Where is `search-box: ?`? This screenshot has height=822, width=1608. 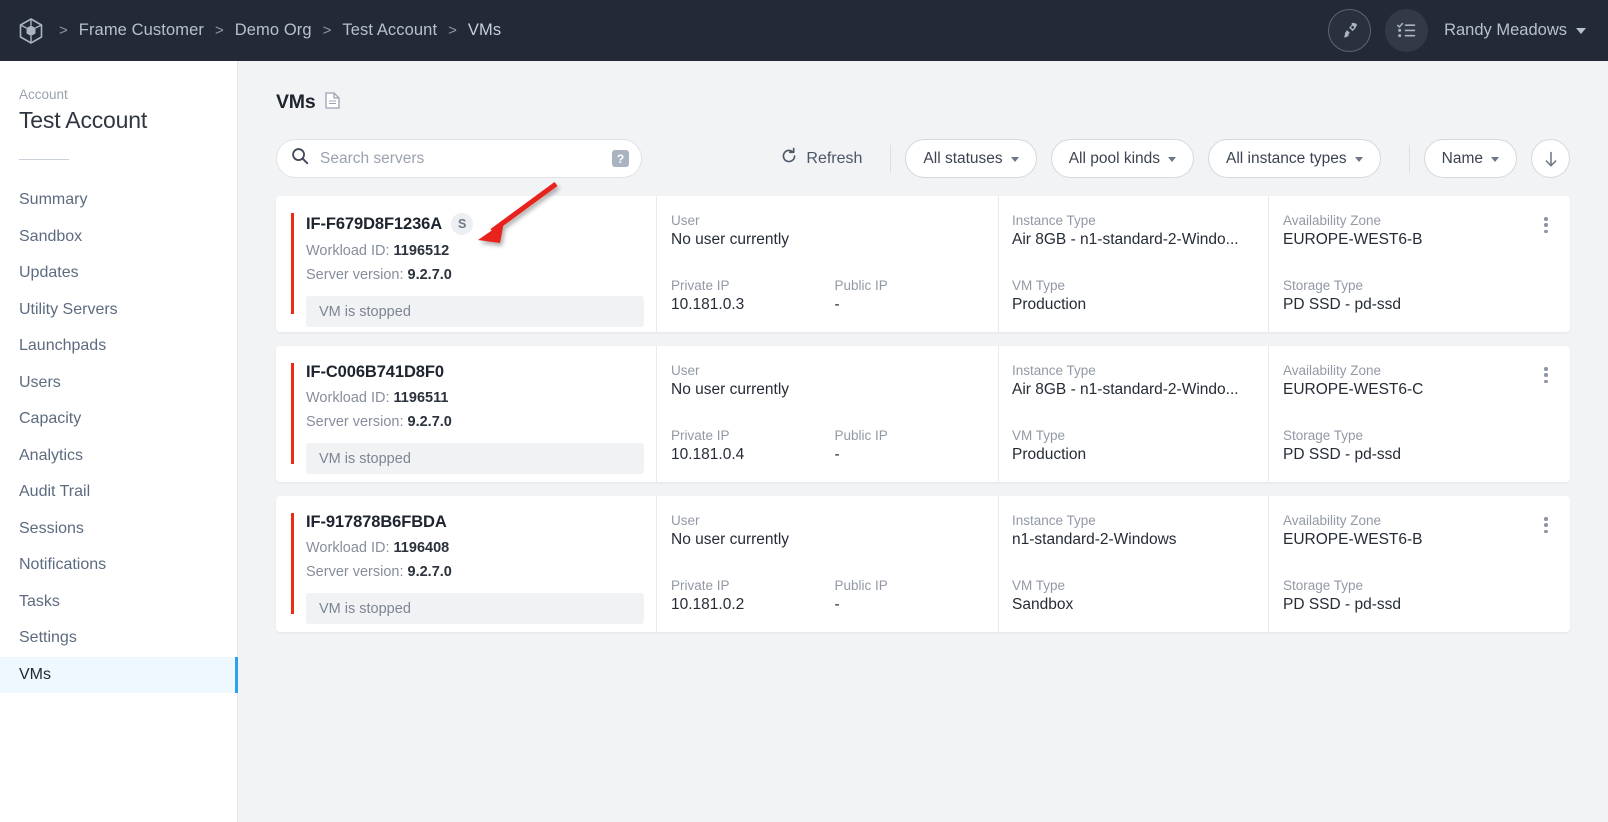 search-box: ? is located at coordinates (459, 158).